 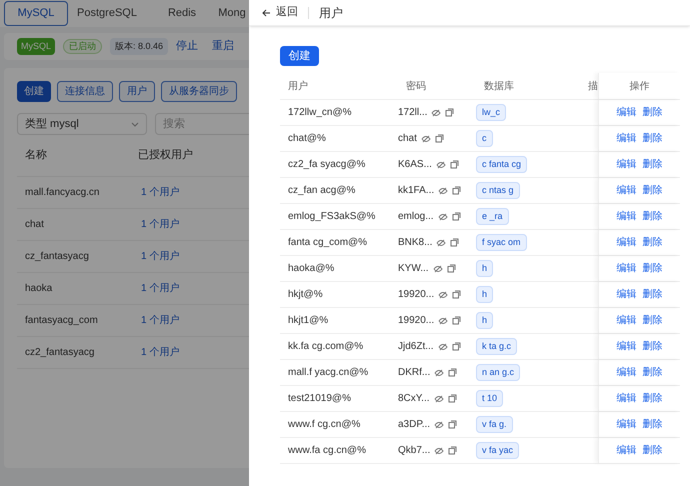 I want to click on tab: Mong, so click(x=232, y=13).